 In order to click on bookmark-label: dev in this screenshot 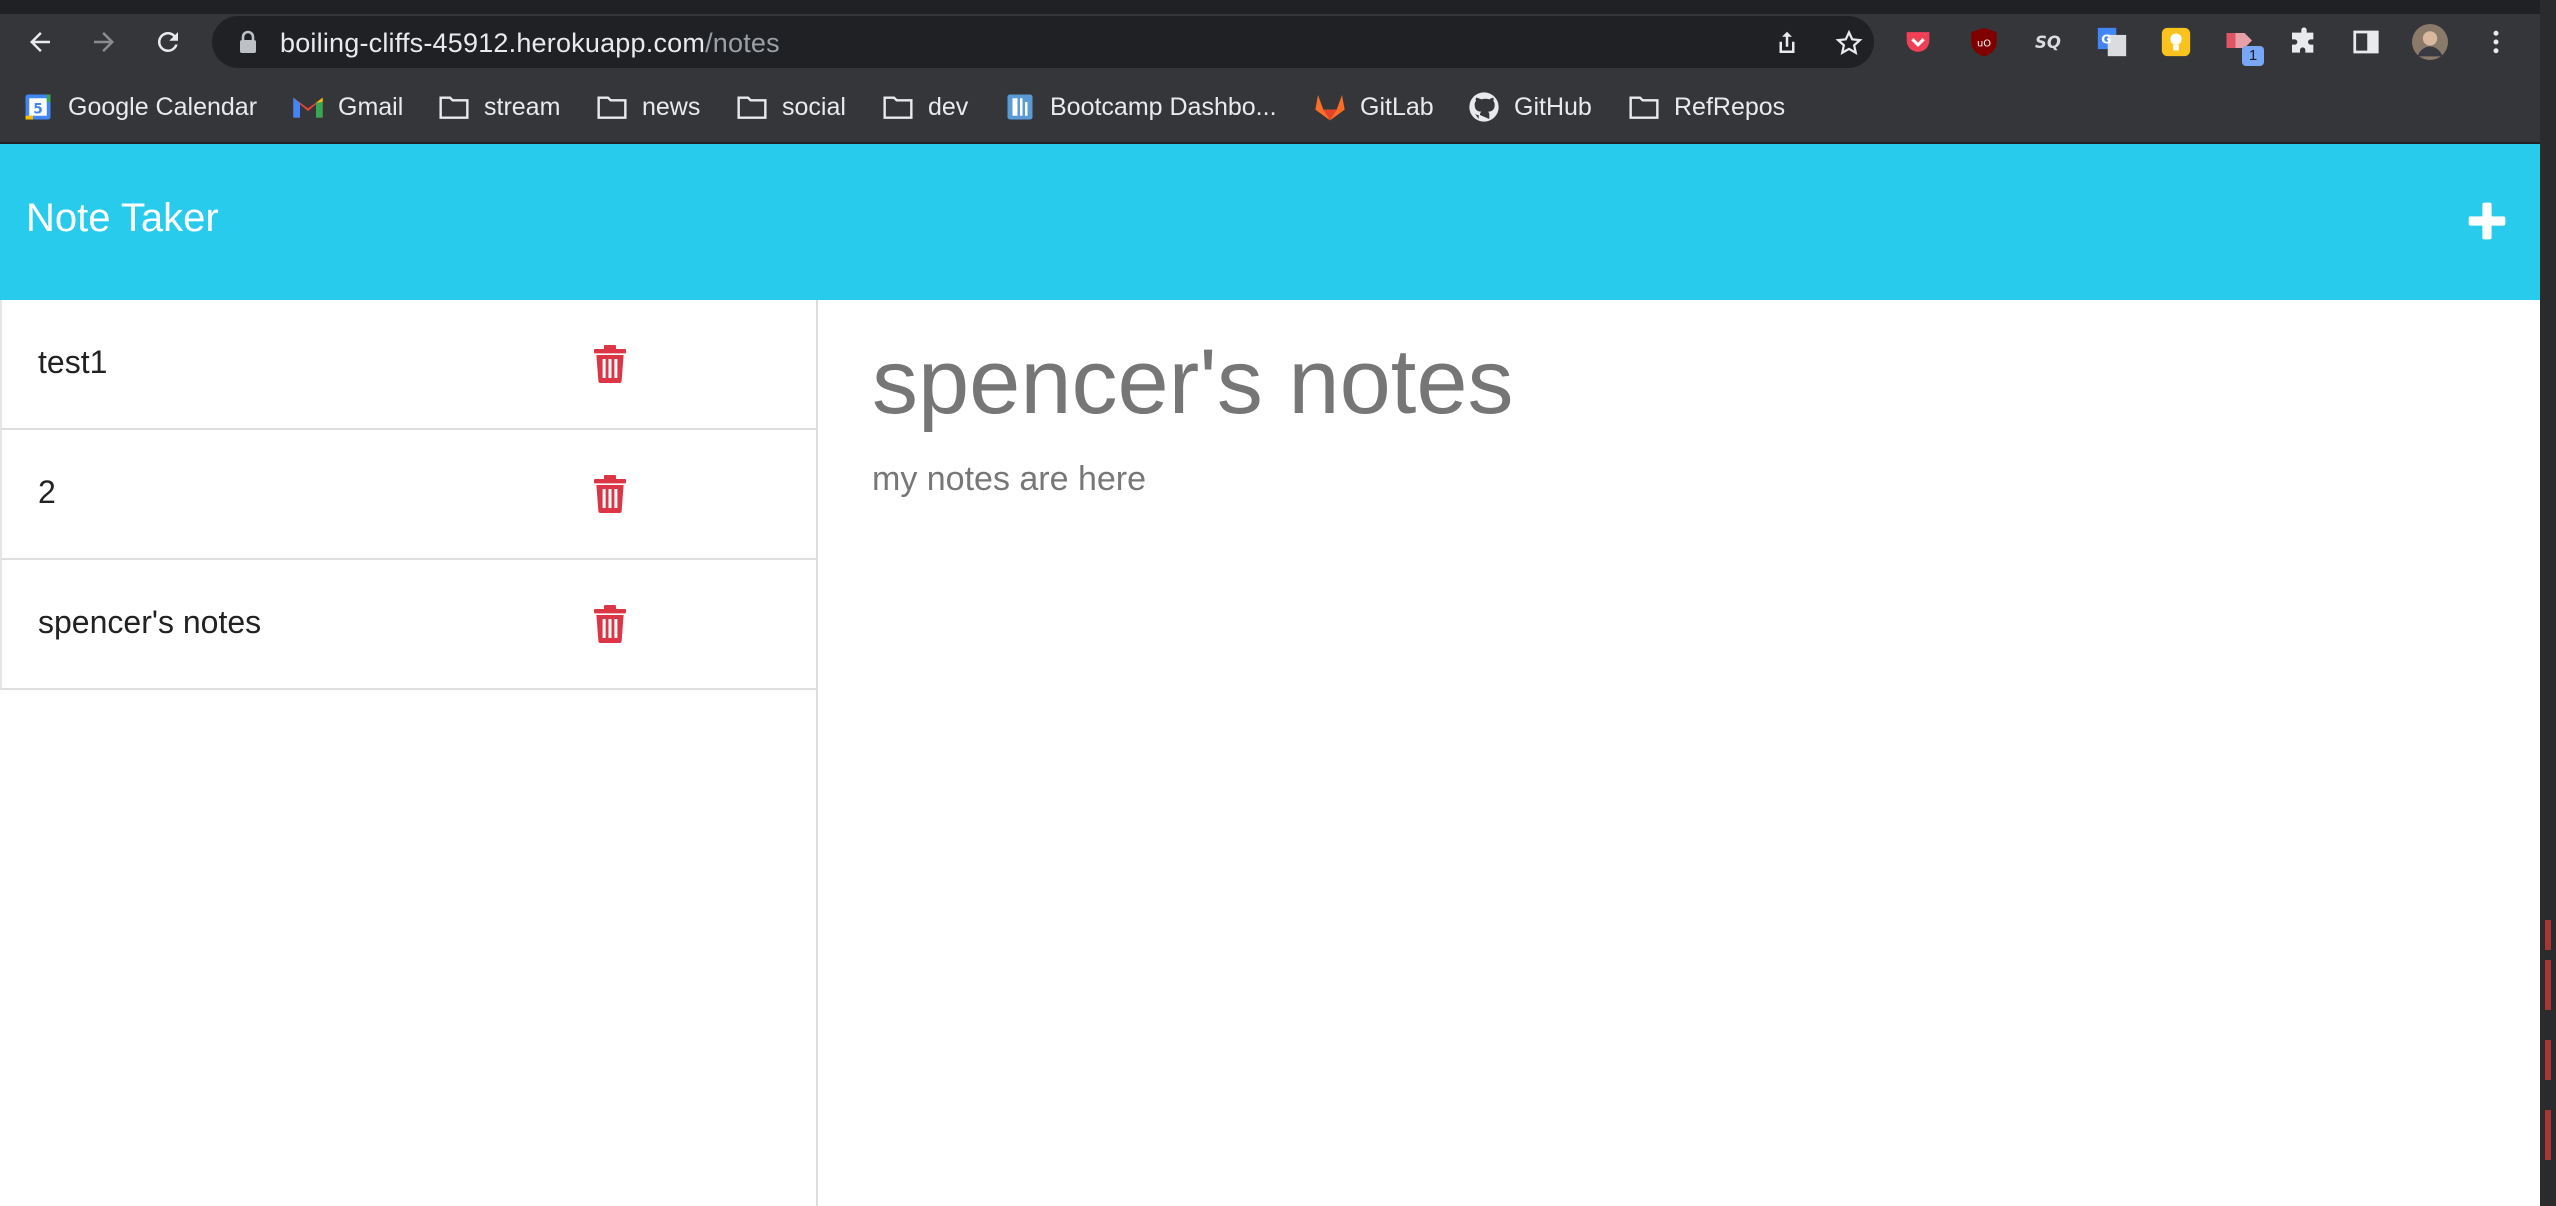, I will do `click(948, 106)`.